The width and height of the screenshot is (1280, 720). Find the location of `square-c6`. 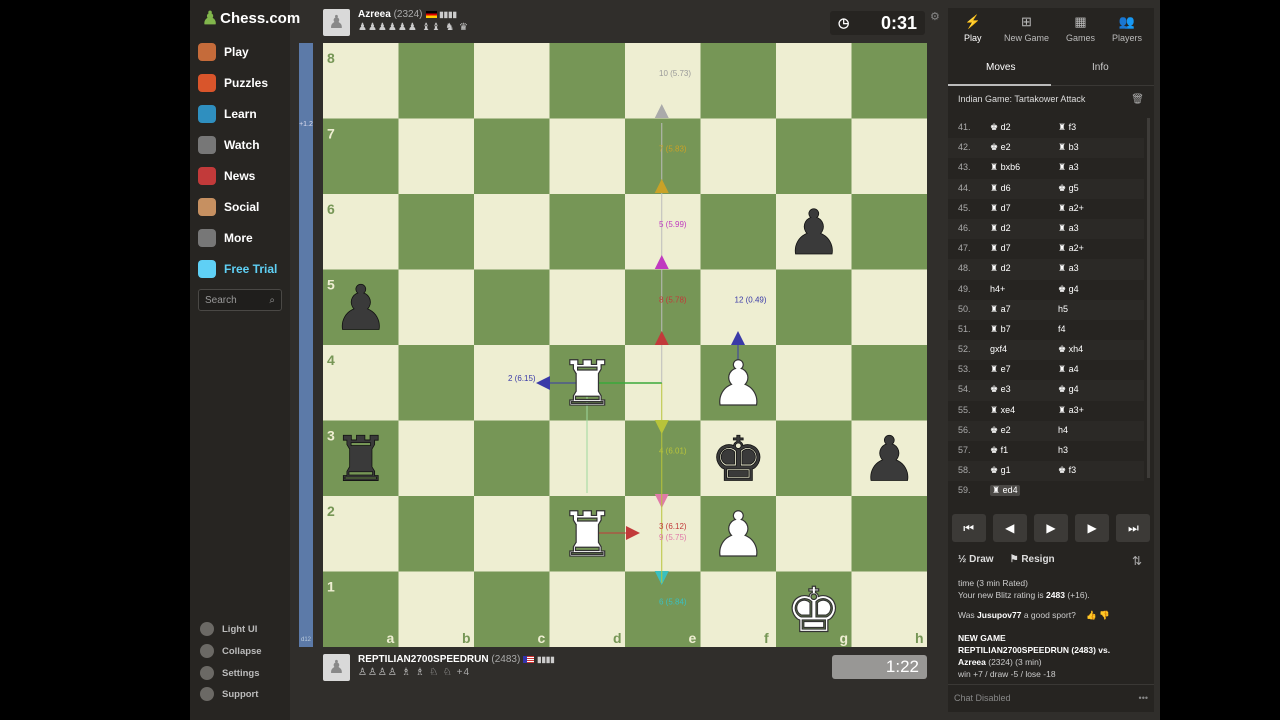

square-c6 is located at coordinates (512, 232).